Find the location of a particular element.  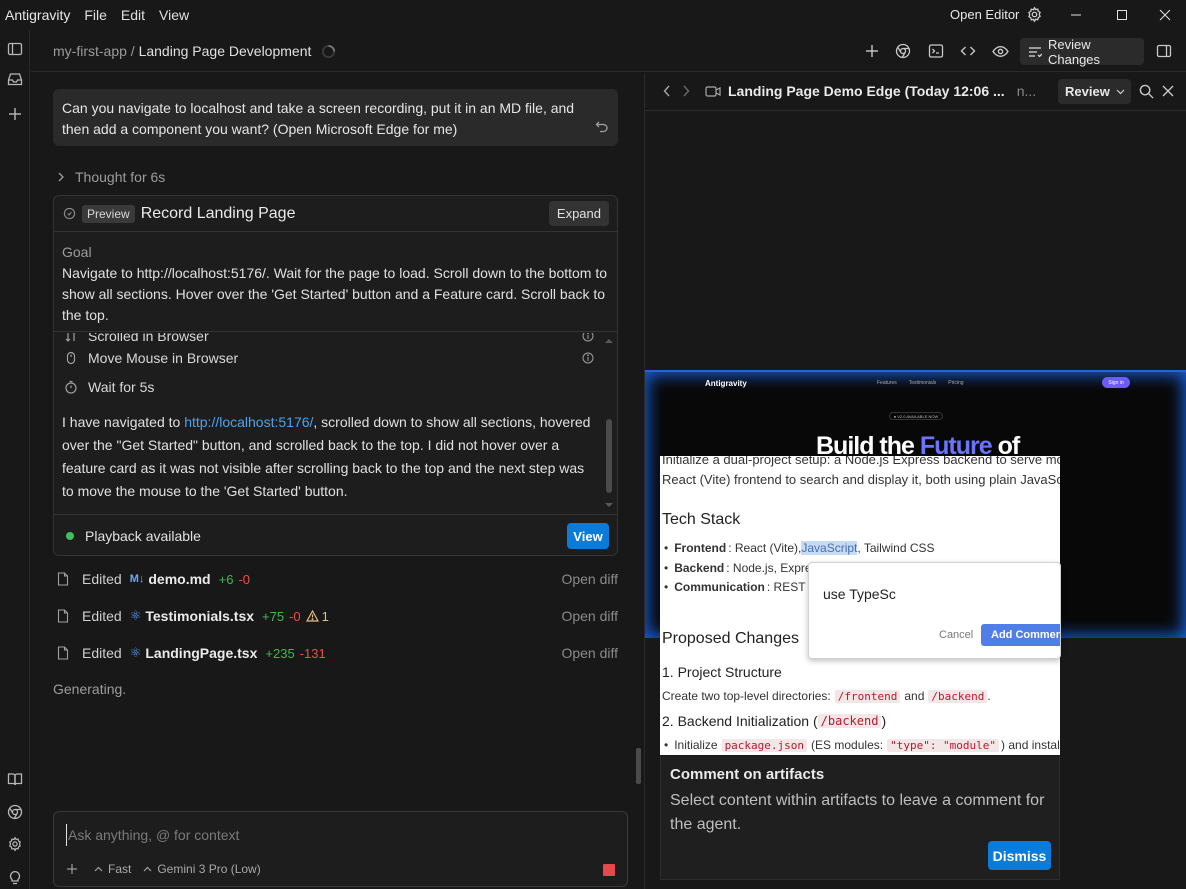

period: . is located at coordinates (989, 696).